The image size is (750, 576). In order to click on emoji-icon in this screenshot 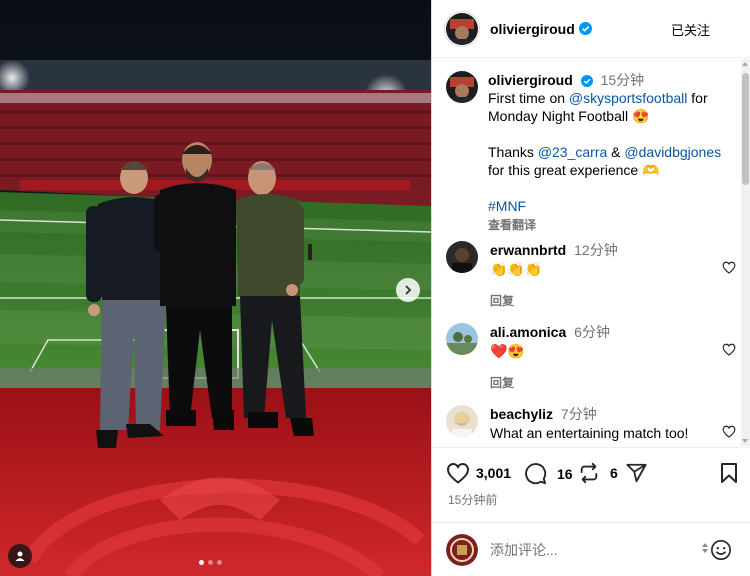, I will do `click(721, 550)`.